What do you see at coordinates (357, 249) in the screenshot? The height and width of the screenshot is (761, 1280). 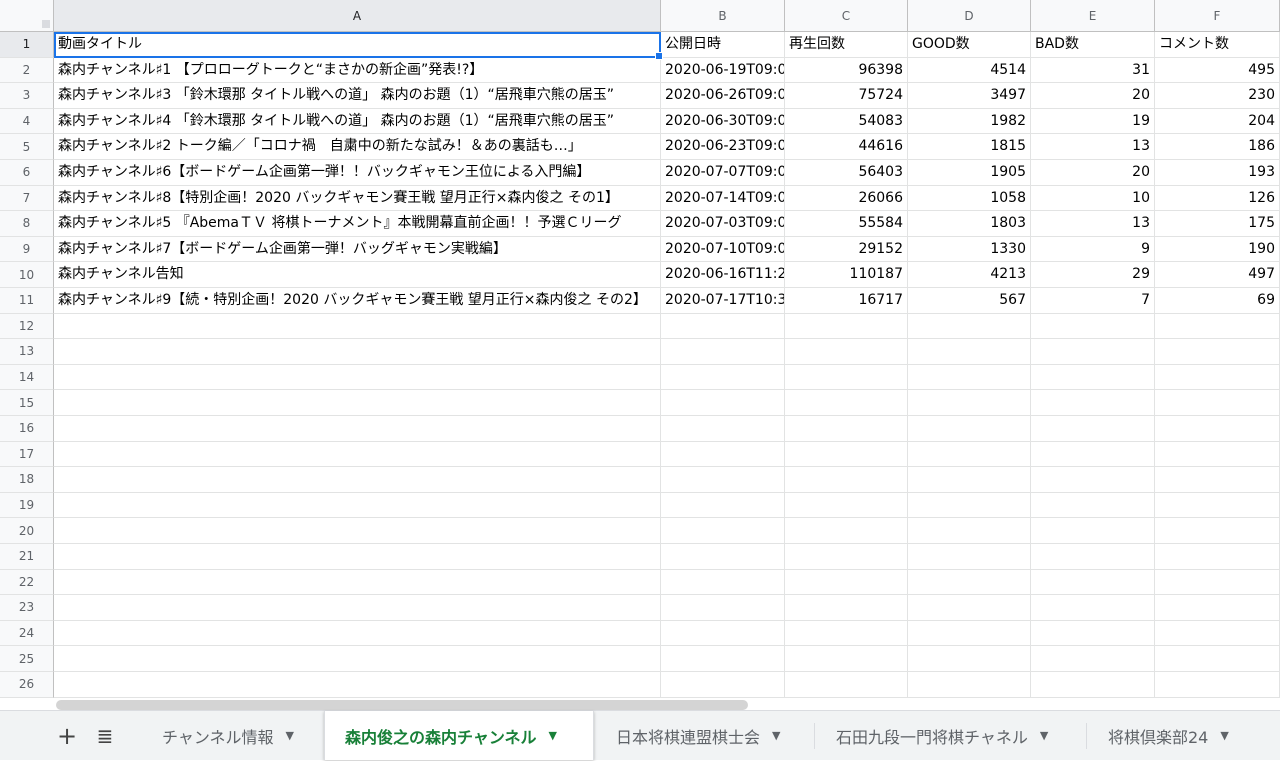 I see `table-cell: 森内チャンネル♯7【ボードゲーム企画第一弾！バッグギャモン実戦編】` at bounding box center [357, 249].